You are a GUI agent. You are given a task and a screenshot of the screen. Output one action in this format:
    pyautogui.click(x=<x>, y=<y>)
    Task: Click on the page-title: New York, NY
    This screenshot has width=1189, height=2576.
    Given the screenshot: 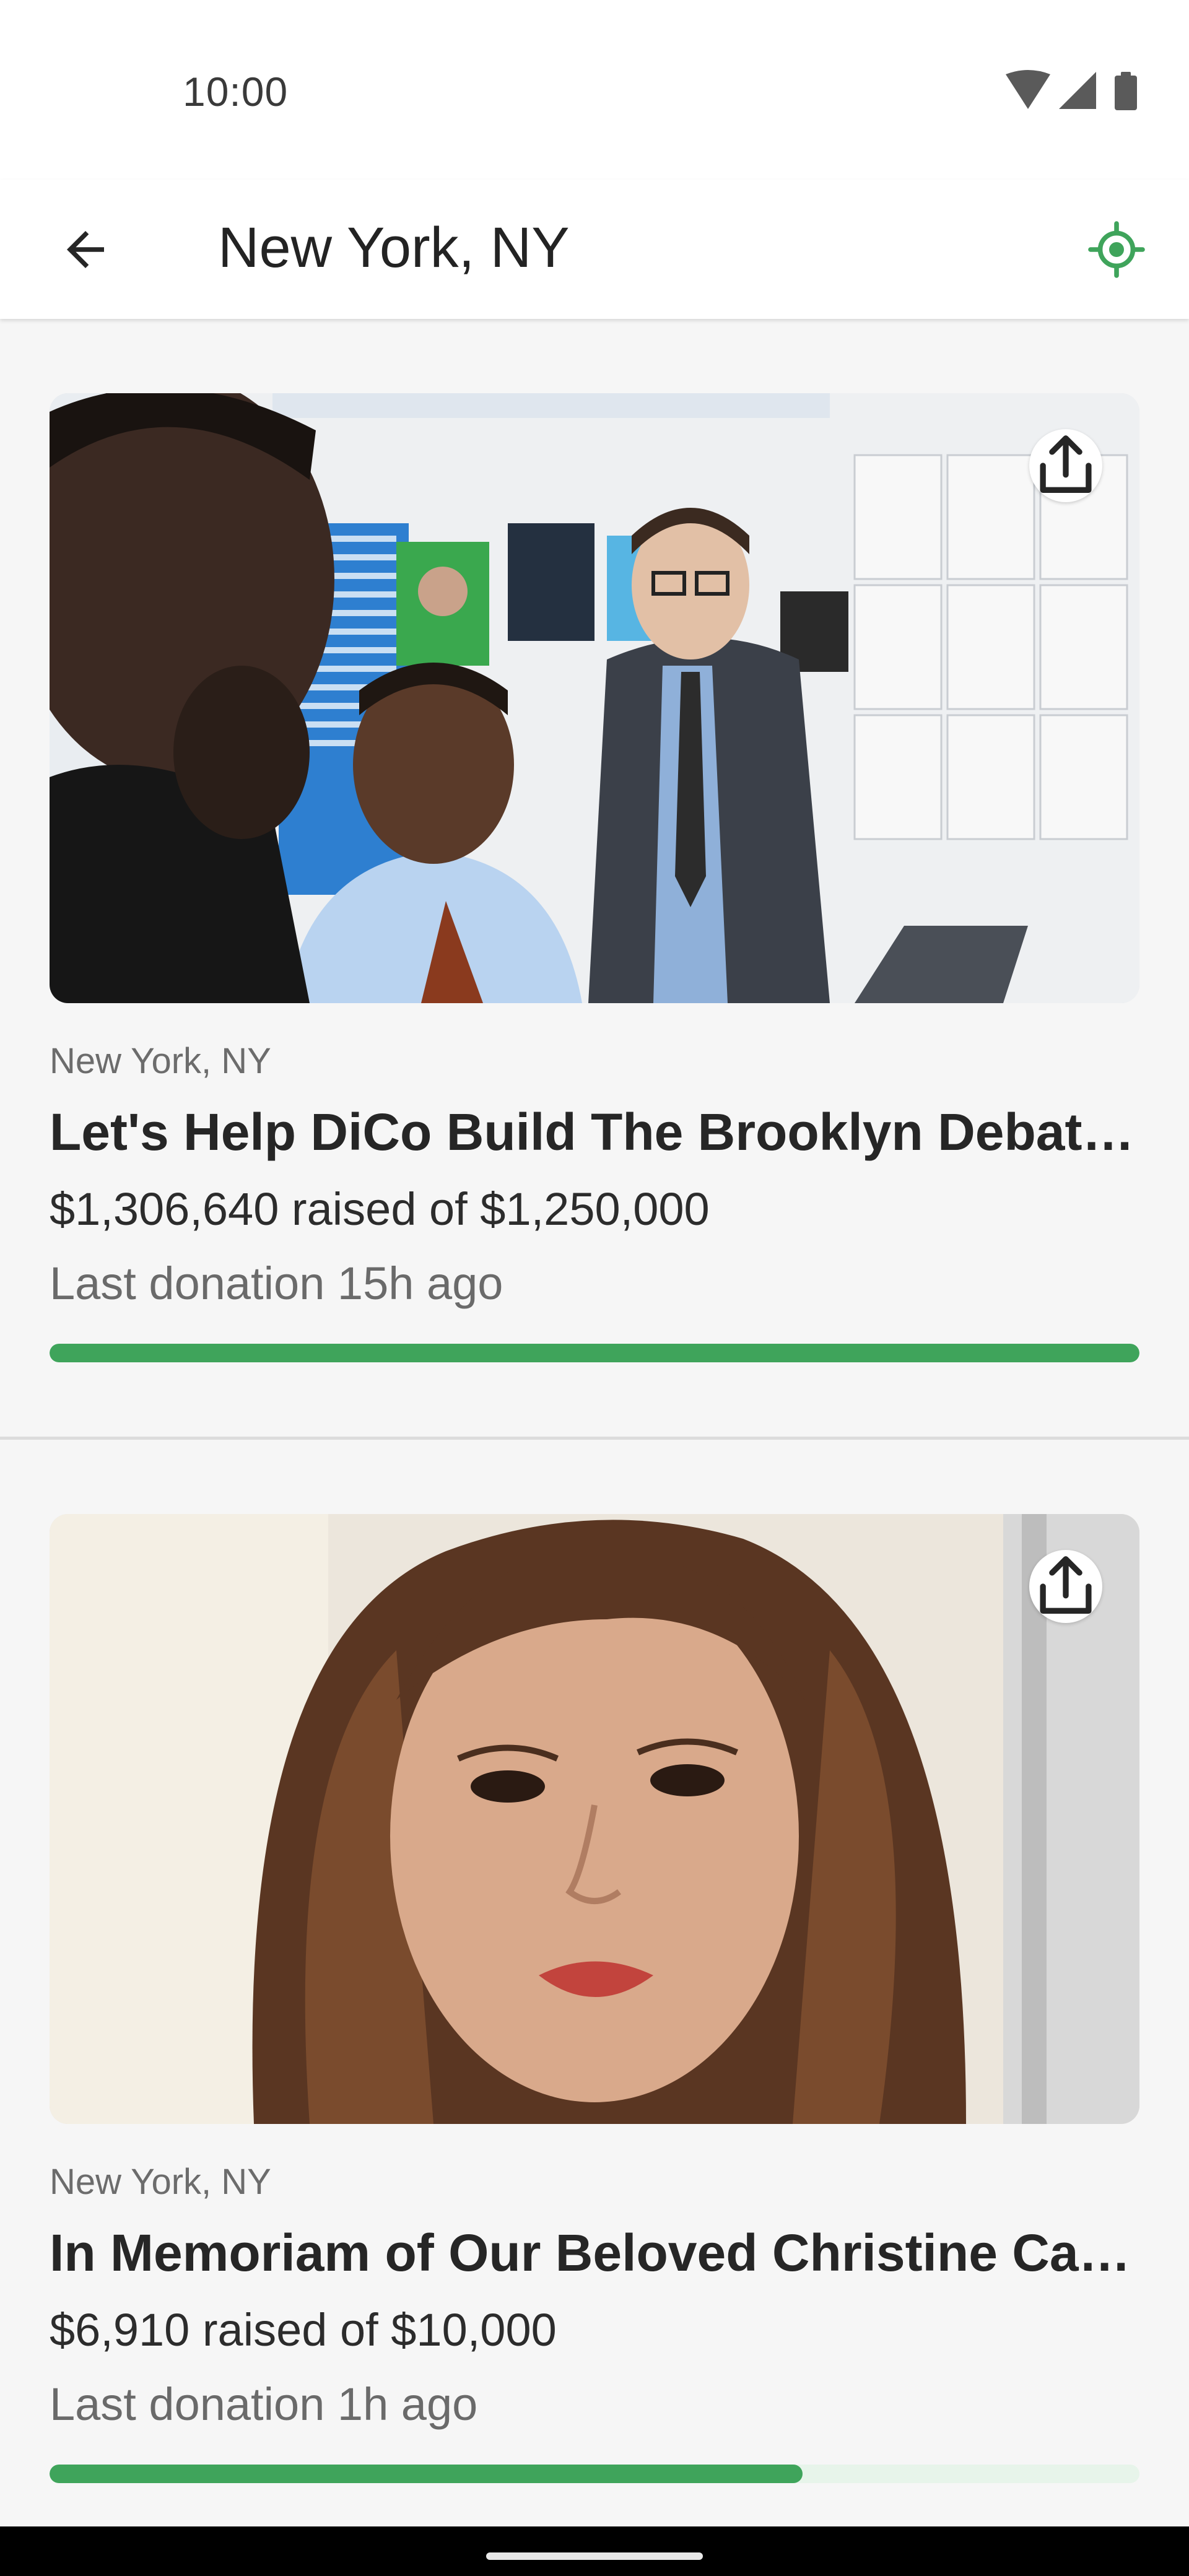 What is the action you would take?
    pyautogui.click(x=394, y=247)
    